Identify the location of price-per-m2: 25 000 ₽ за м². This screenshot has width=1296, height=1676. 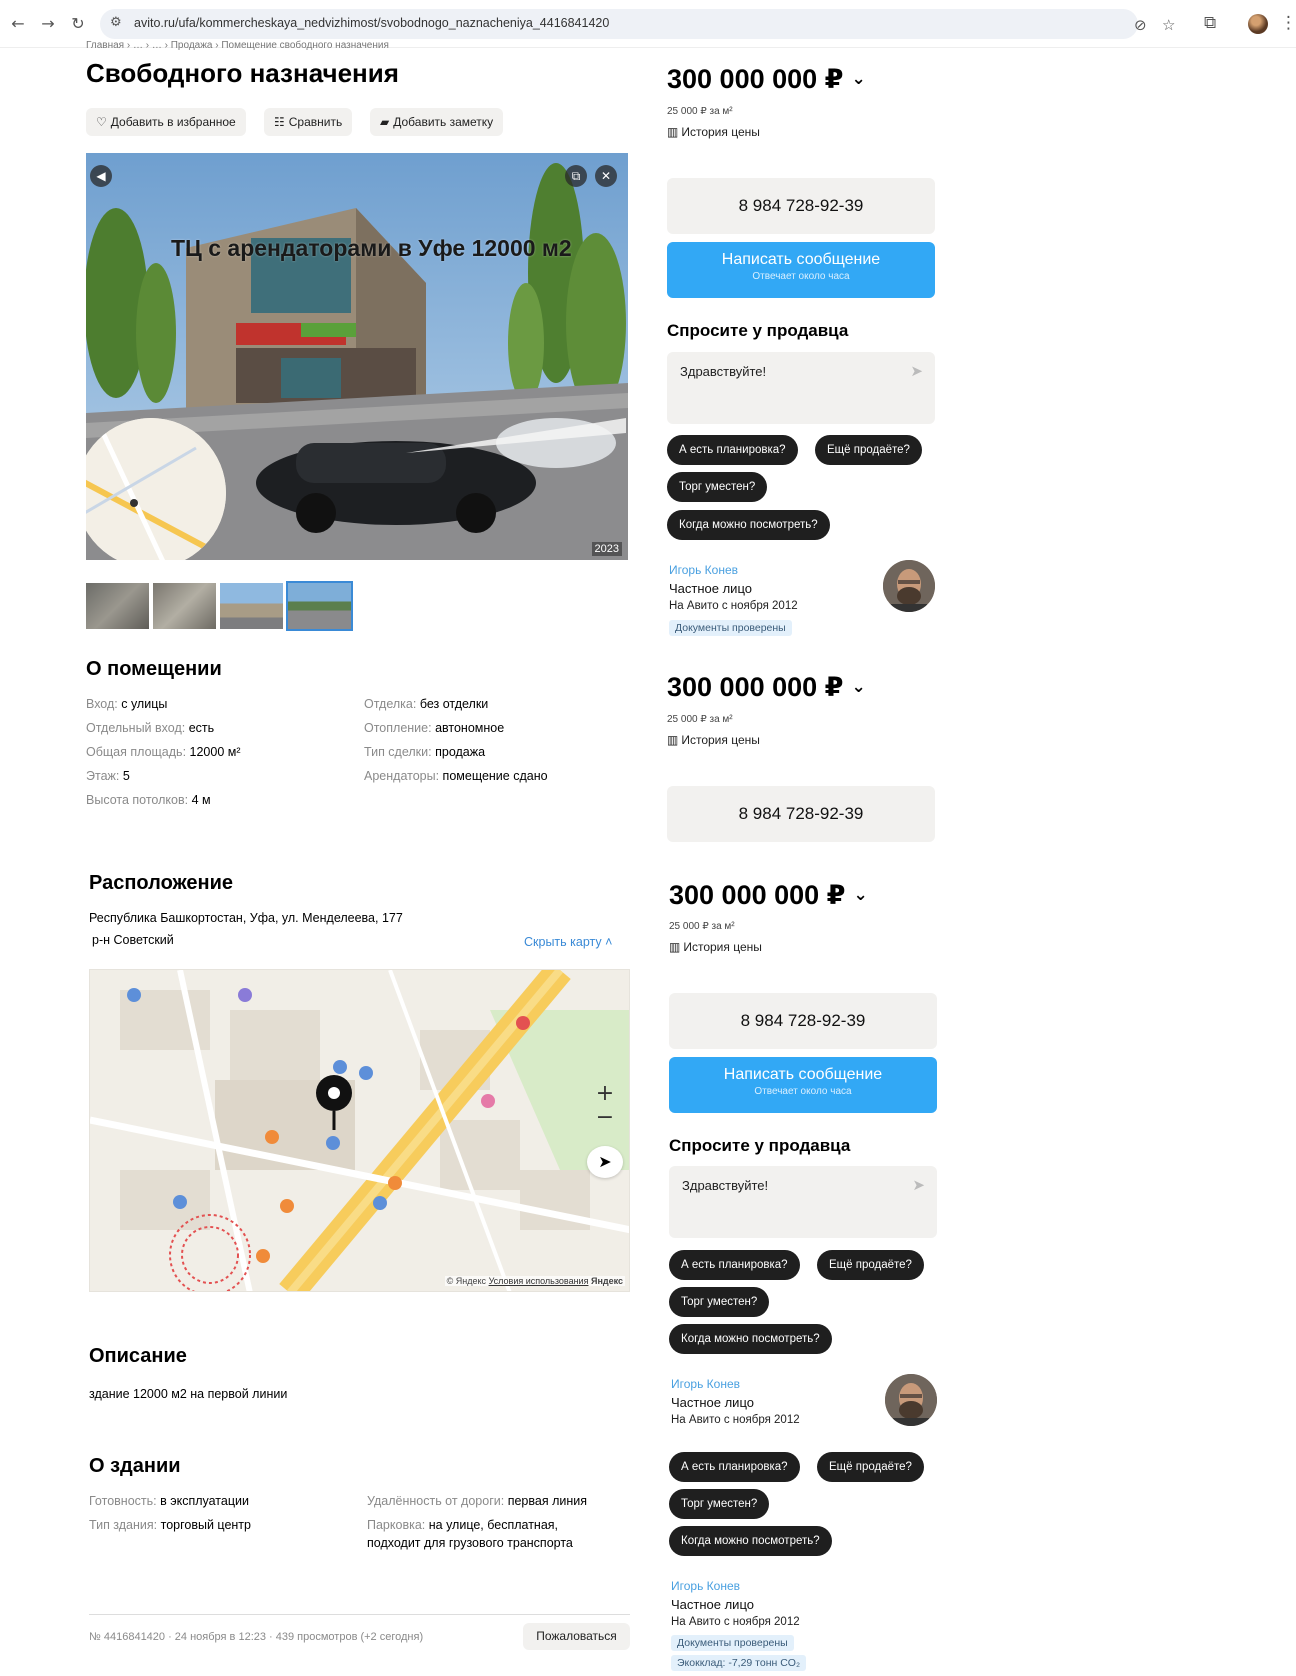
(700, 719).